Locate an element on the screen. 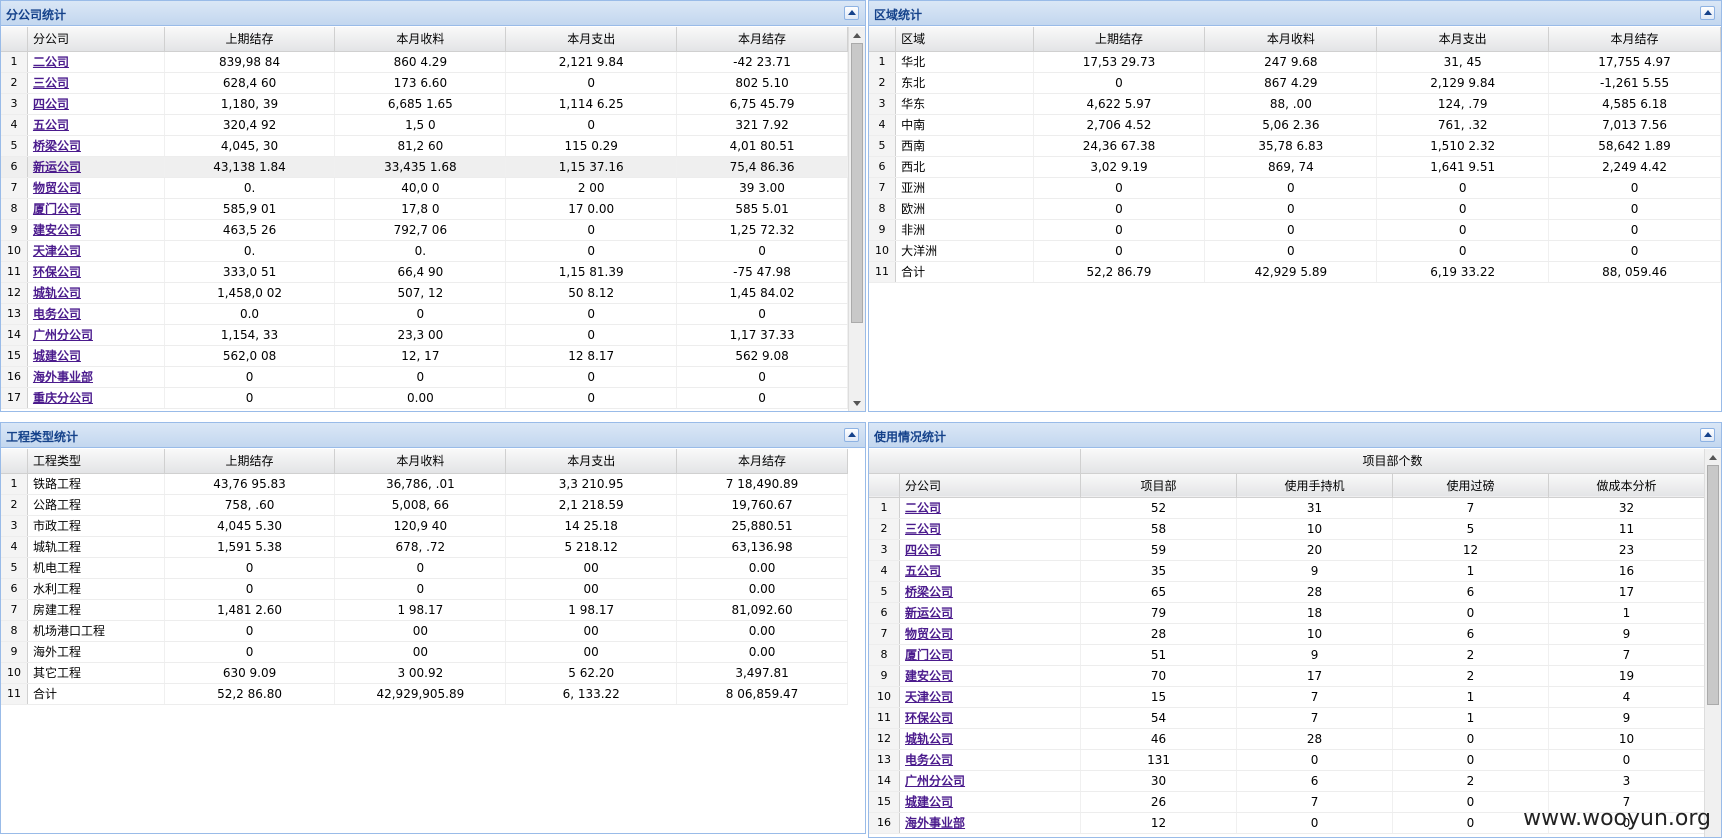 This screenshot has width=1722, height=838. table-row: 9 非洲 0 0 0 0 is located at coordinates (1295, 230).